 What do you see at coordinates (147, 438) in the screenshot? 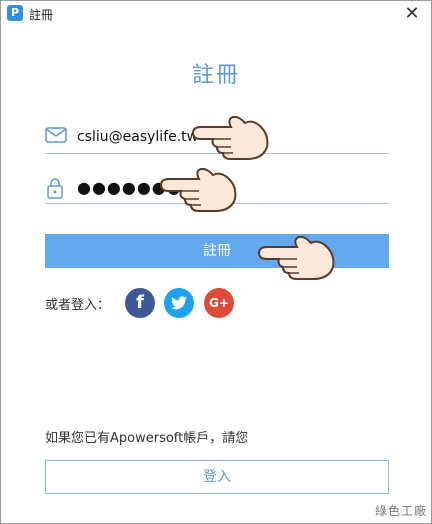
I see `existing-account-prompt: 如果您已有Apowersoft帳戶，請您` at bounding box center [147, 438].